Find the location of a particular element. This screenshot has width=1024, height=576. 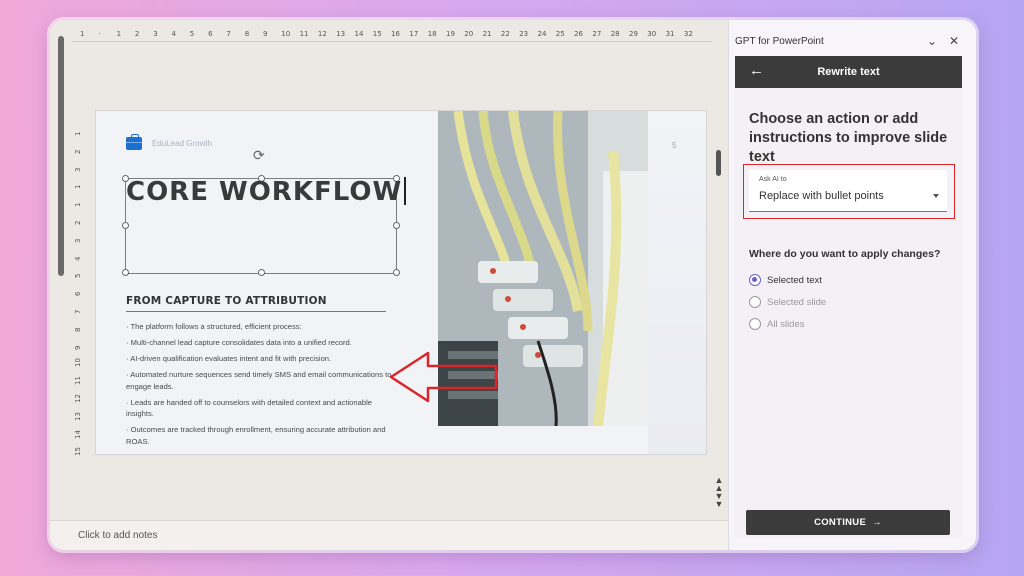

brand-name: EduLead Growth is located at coordinates (182, 143).